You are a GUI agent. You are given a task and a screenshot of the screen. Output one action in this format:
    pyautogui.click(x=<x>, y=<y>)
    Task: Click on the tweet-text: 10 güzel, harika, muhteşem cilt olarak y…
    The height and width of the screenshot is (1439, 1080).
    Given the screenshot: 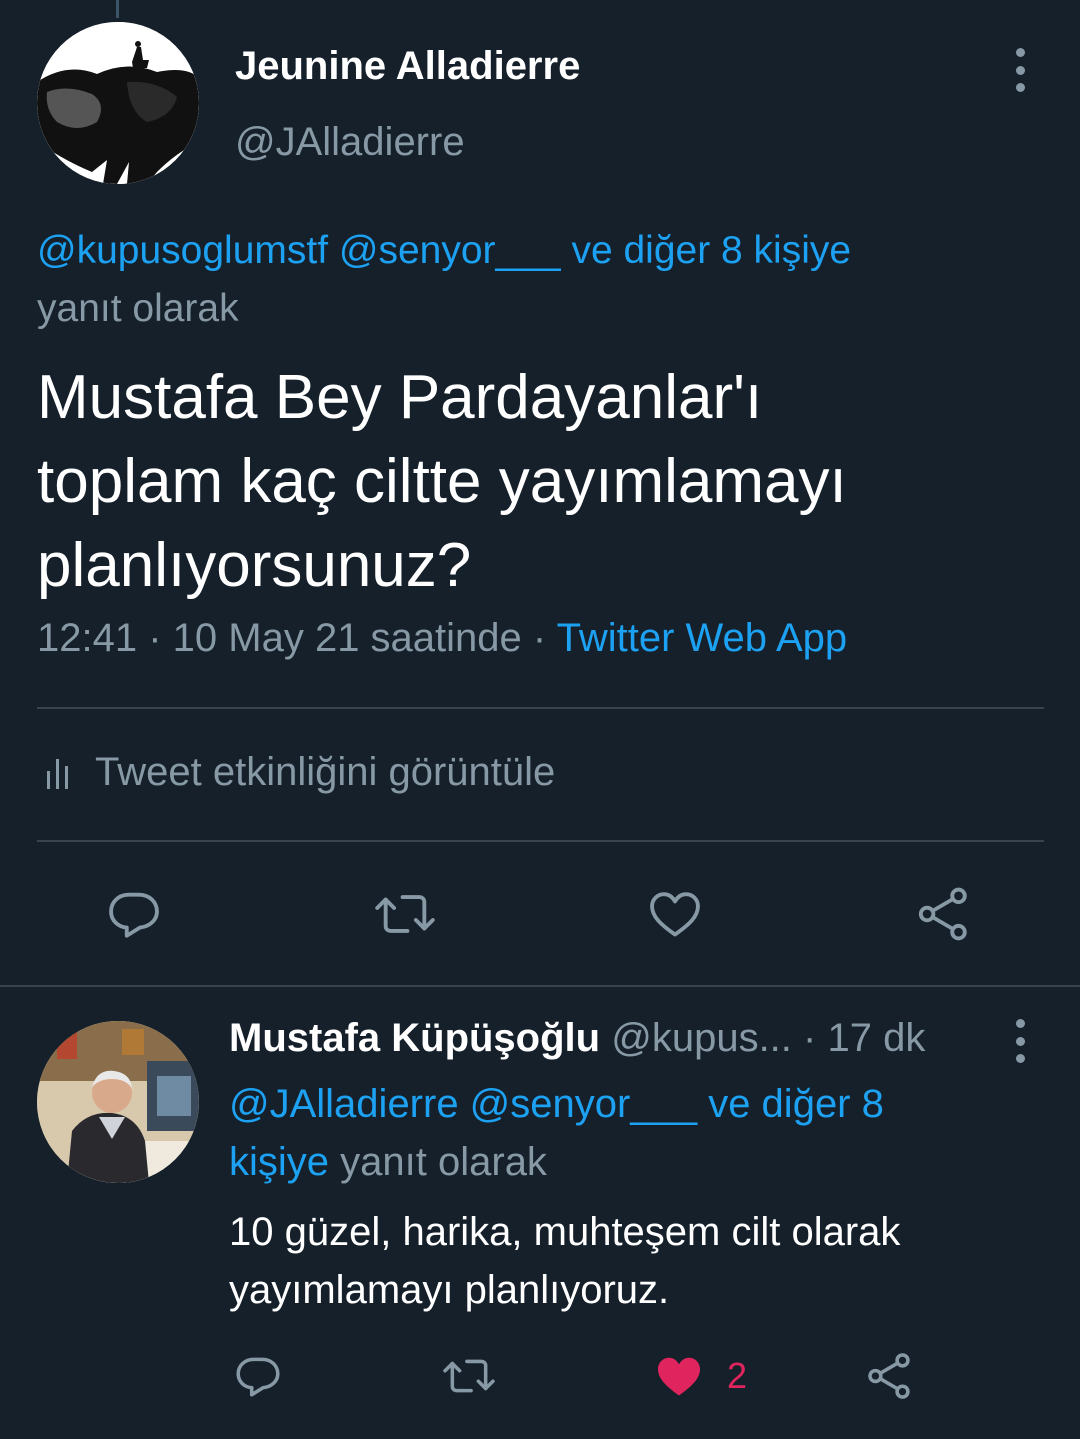 What is the action you would take?
    pyautogui.click(x=629, y=1261)
    